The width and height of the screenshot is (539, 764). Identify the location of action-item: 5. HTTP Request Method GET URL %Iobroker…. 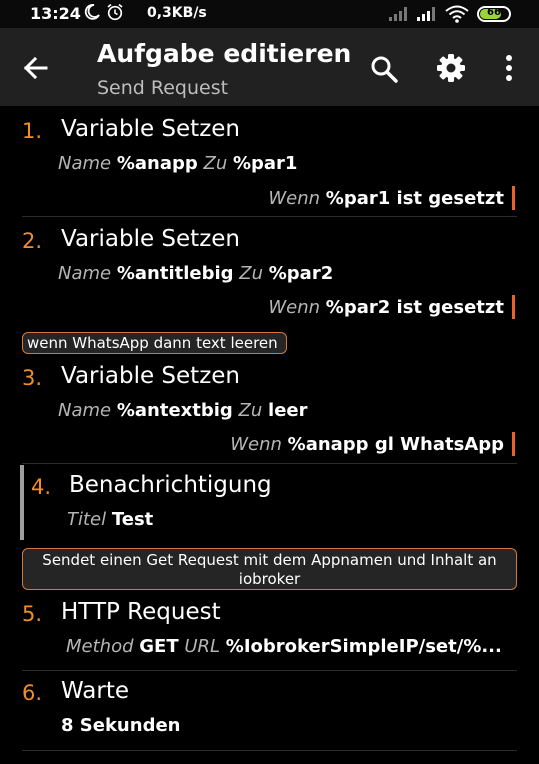
(269, 630).